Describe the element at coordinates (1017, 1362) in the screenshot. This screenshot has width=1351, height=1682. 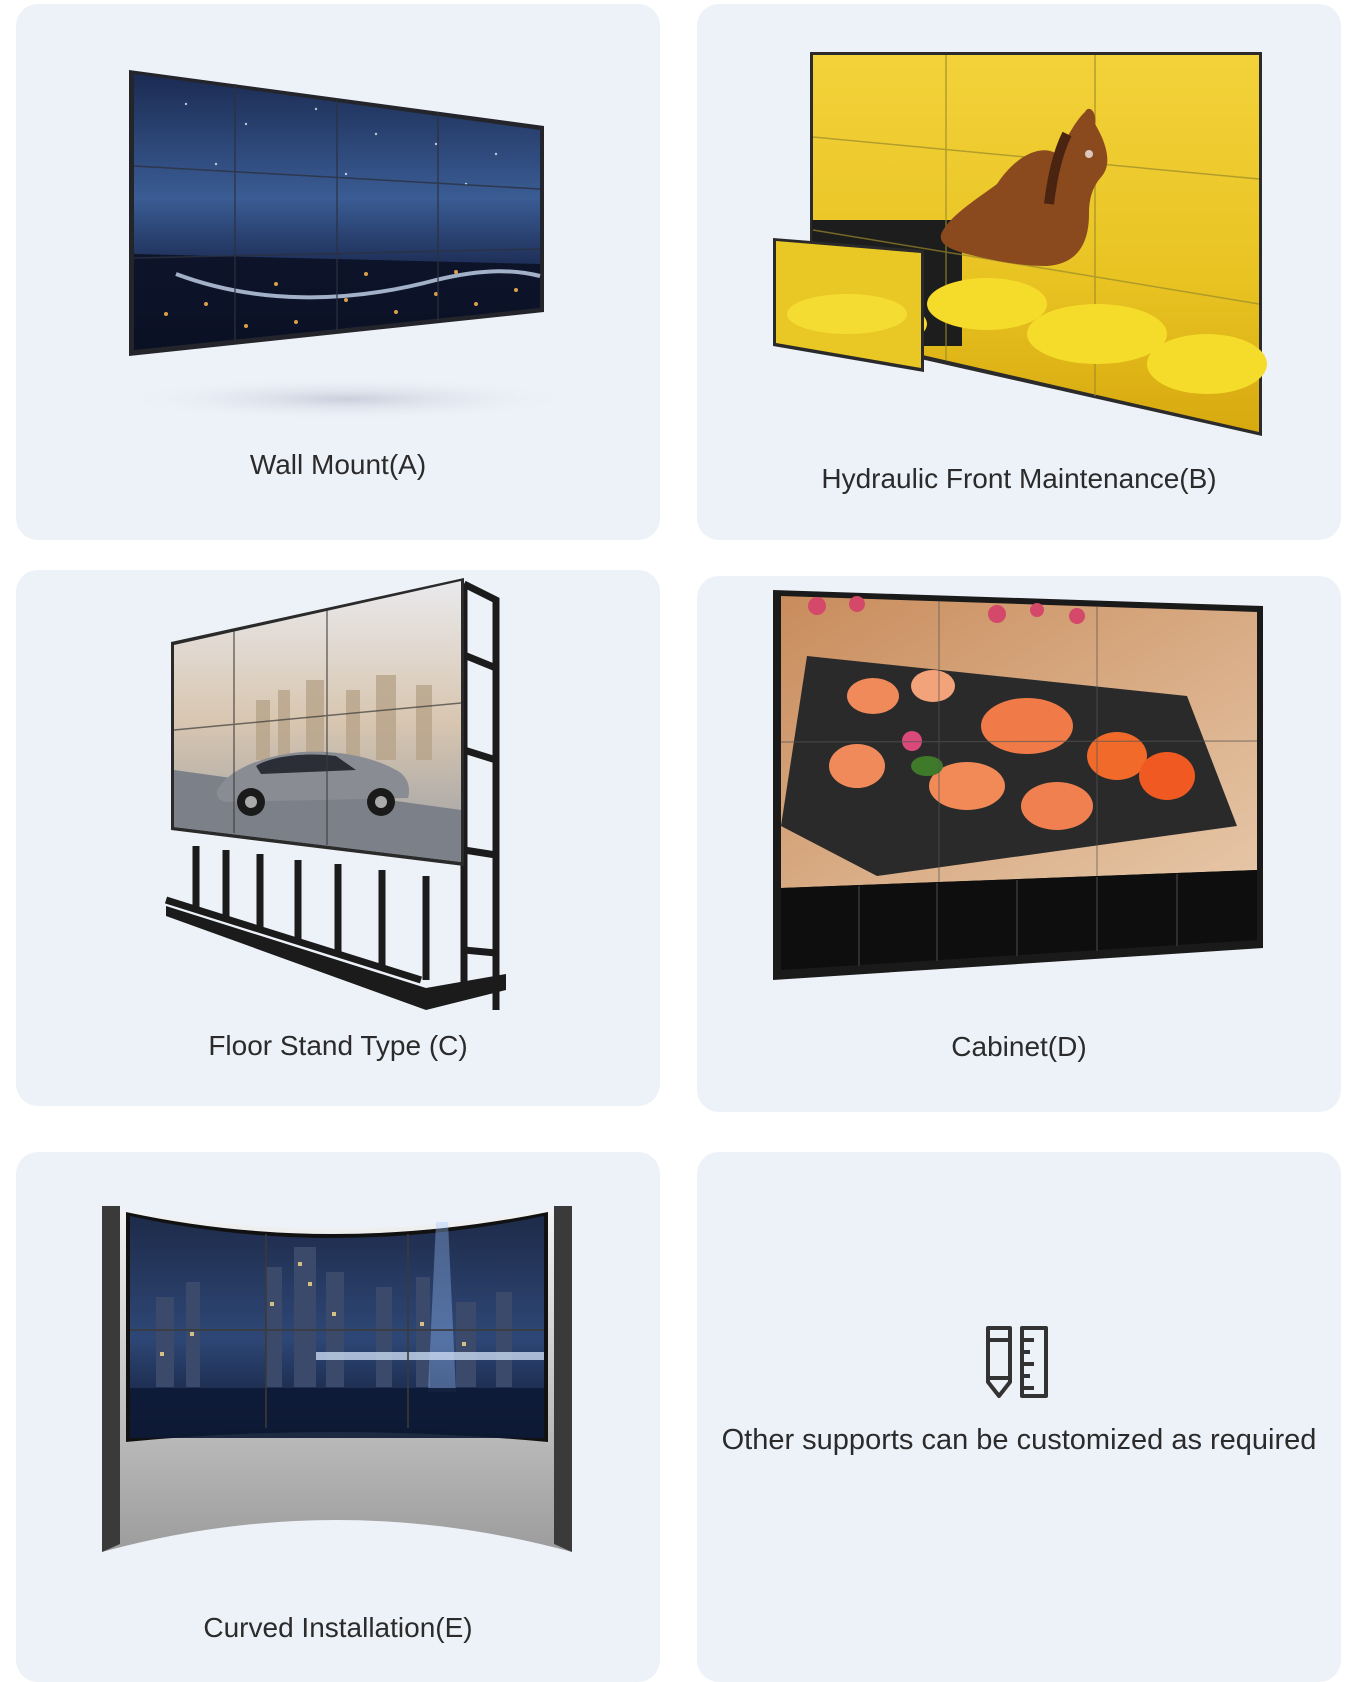
I see `pencil-ruler-icon` at that location.